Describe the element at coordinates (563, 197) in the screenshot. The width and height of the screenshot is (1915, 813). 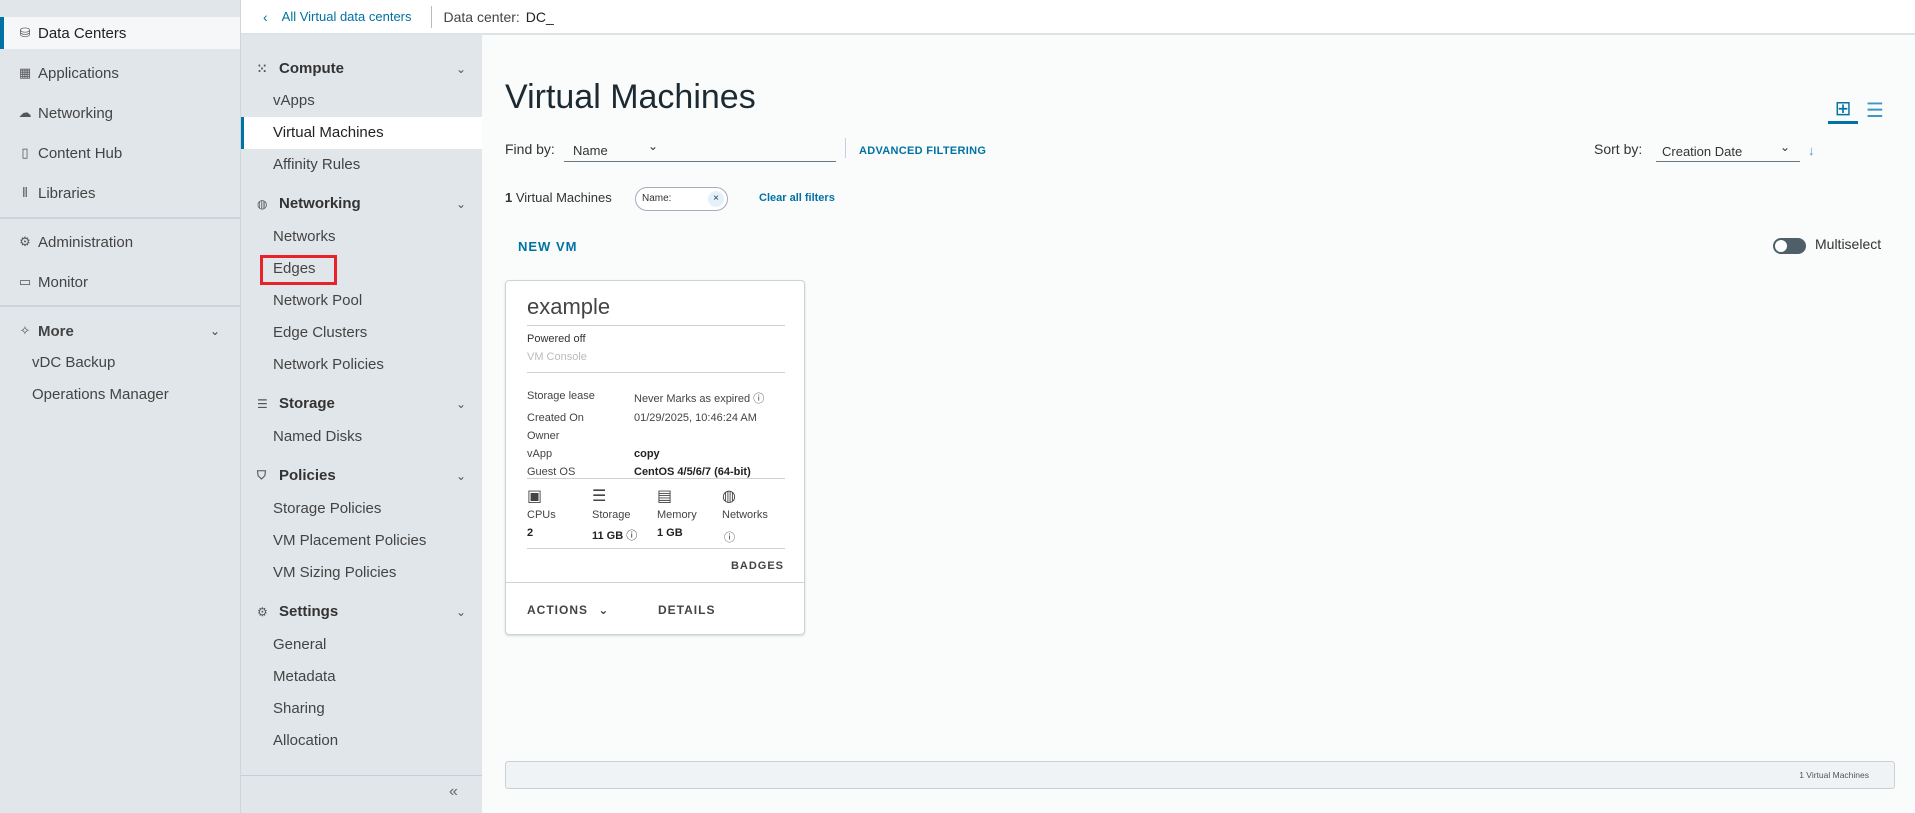
I see `vm-count-label: Virtual Machines` at that location.